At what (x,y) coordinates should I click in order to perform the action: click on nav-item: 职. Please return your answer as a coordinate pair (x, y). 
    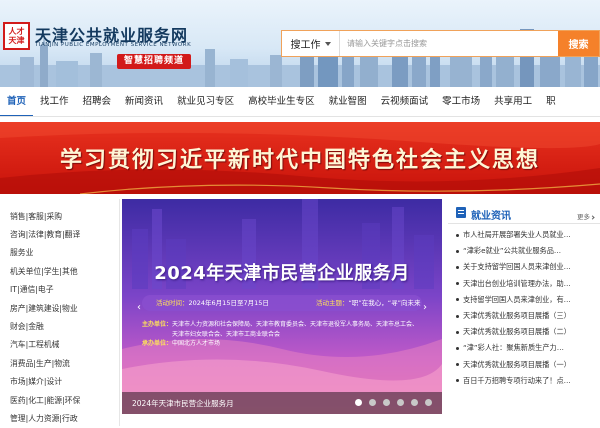
    Looking at the image, I should click on (551, 101).